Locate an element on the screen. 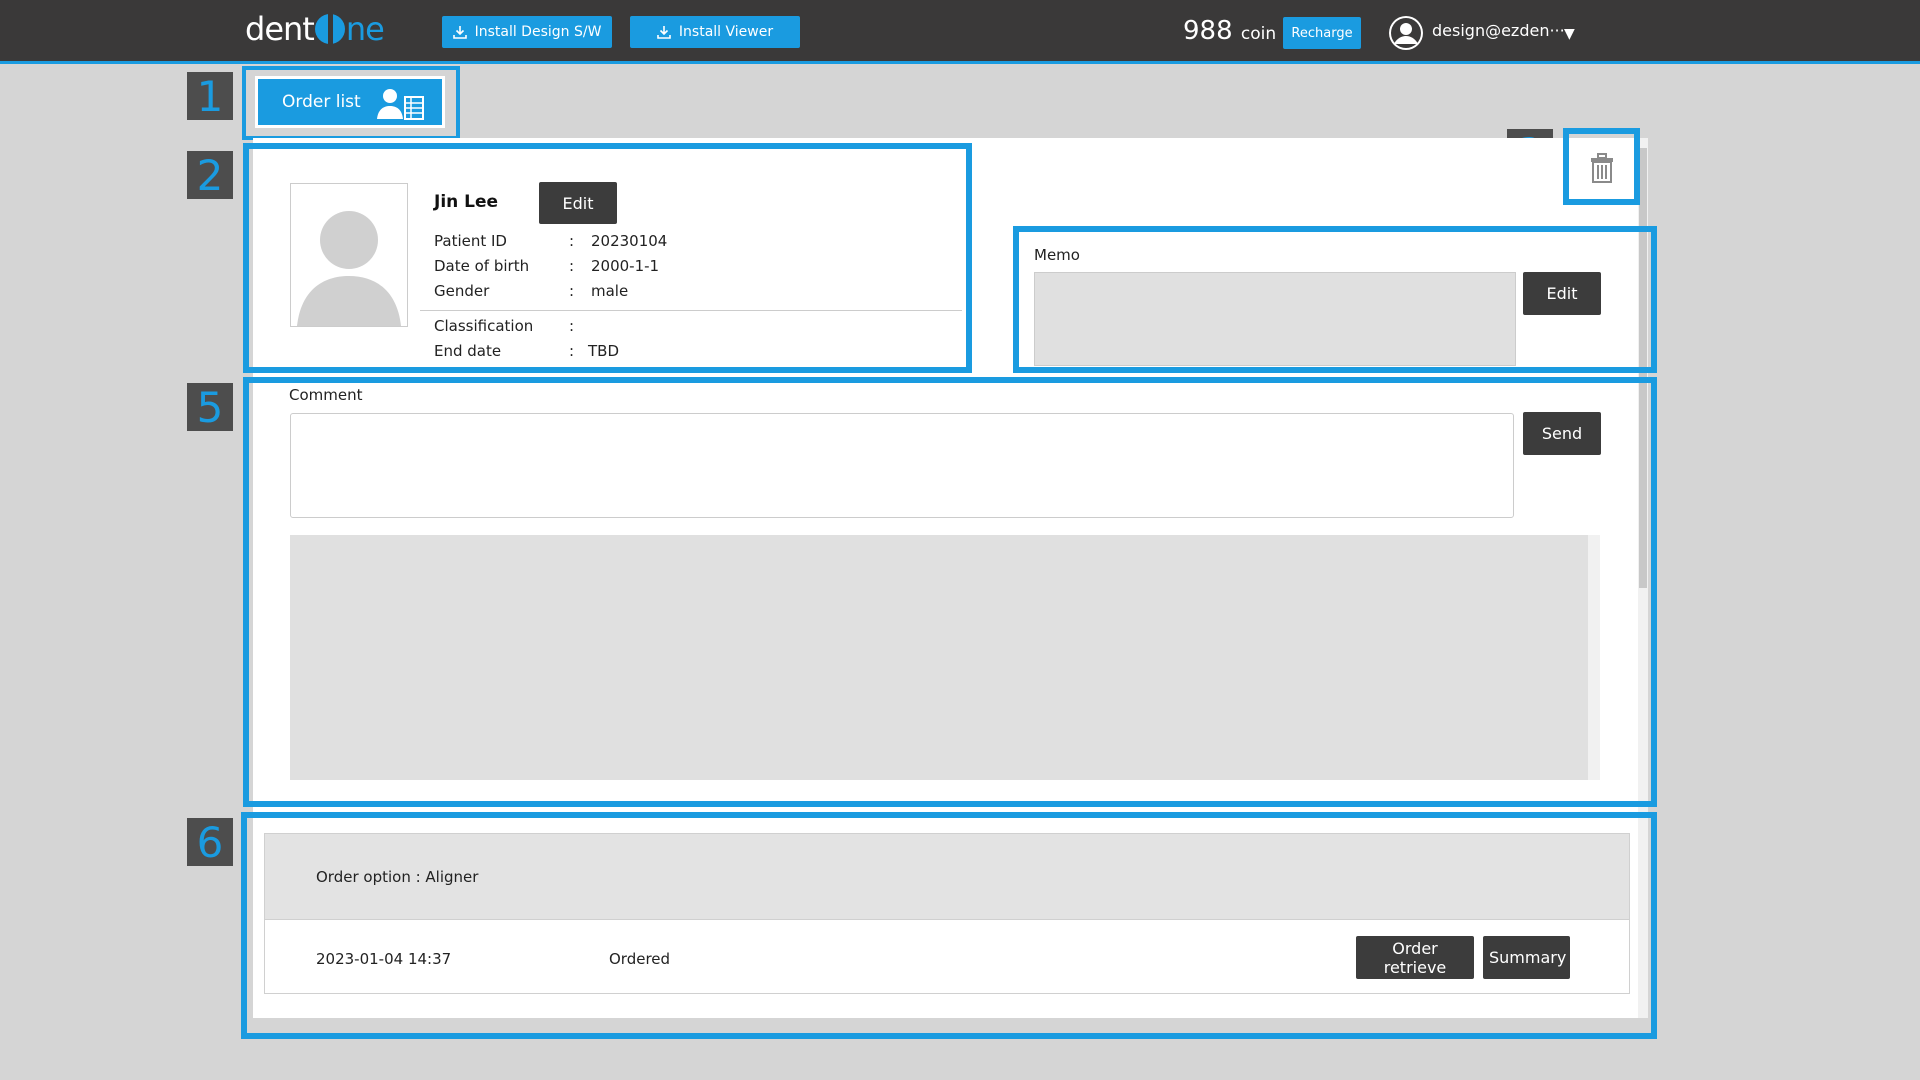 The height and width of the screenshot is (1080, 1920). coin-balance: 988 coin is located at coordinates (1230, 31).